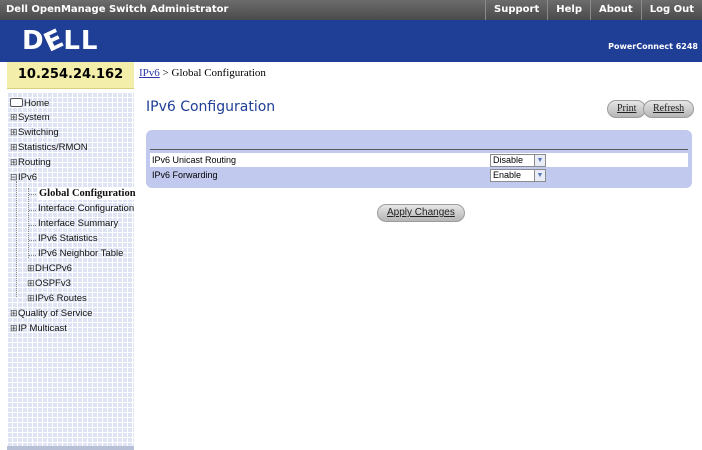 The height and width of the screenshot is (450, 702). I want to click on tree-horizontal-scrollbar, so click(70, 448).